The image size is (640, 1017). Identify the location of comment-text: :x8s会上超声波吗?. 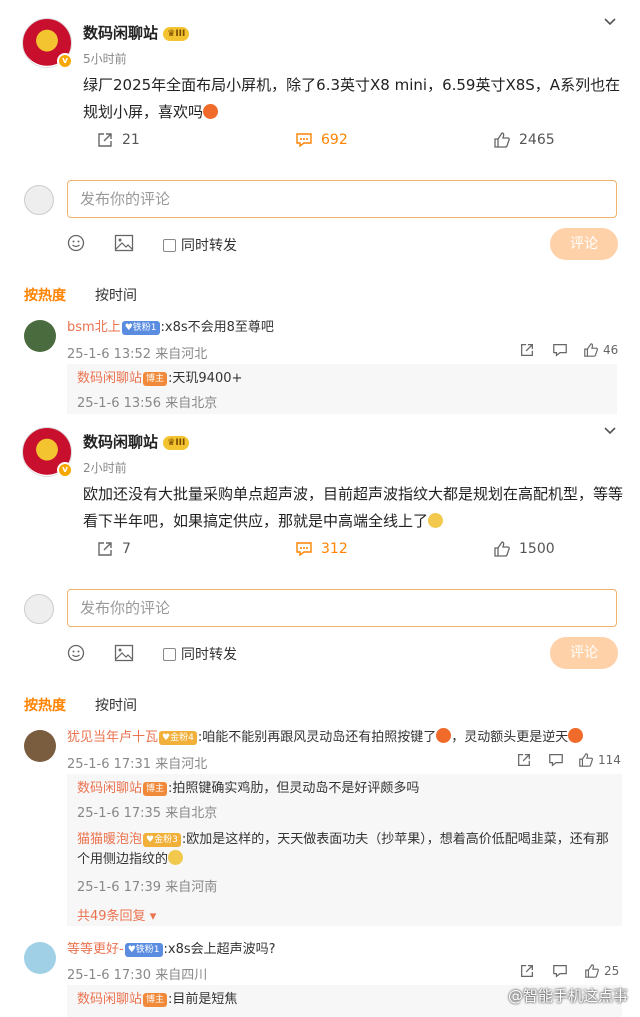
(219, 949).